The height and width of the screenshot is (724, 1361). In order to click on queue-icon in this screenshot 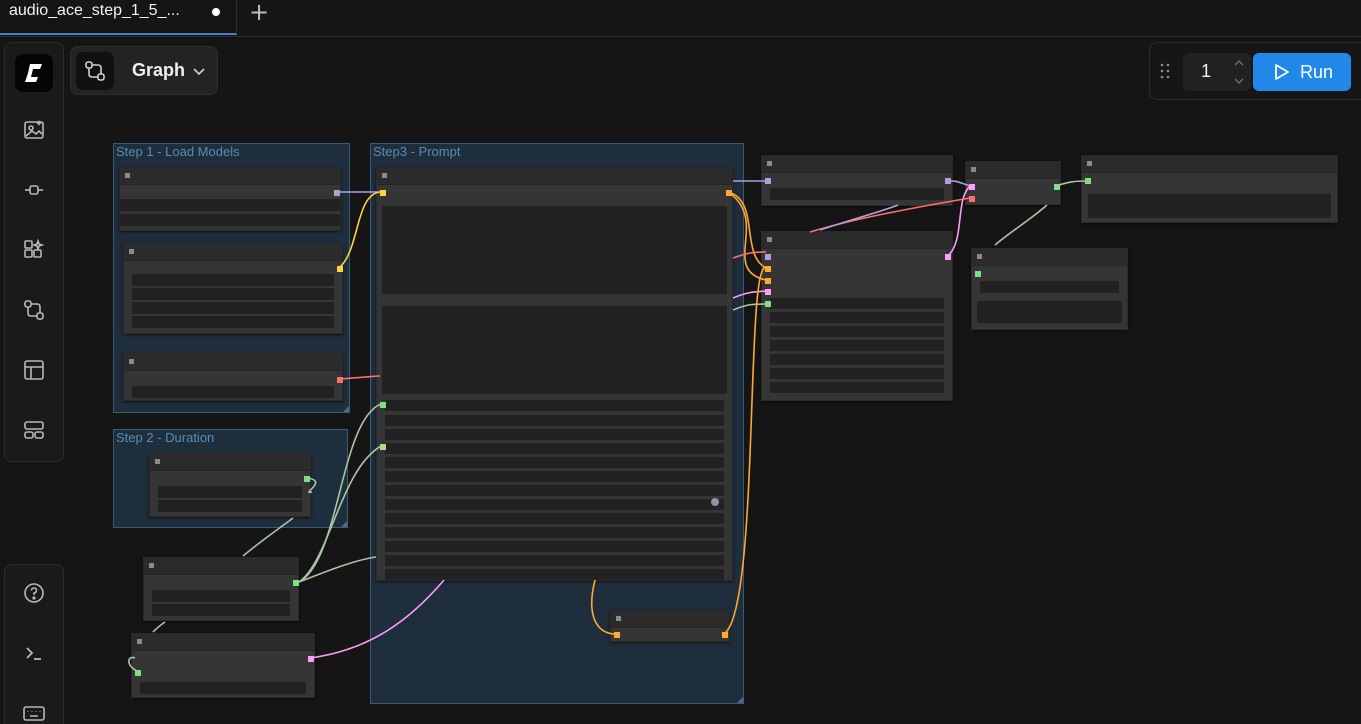, I will do `click(34, 430)`.